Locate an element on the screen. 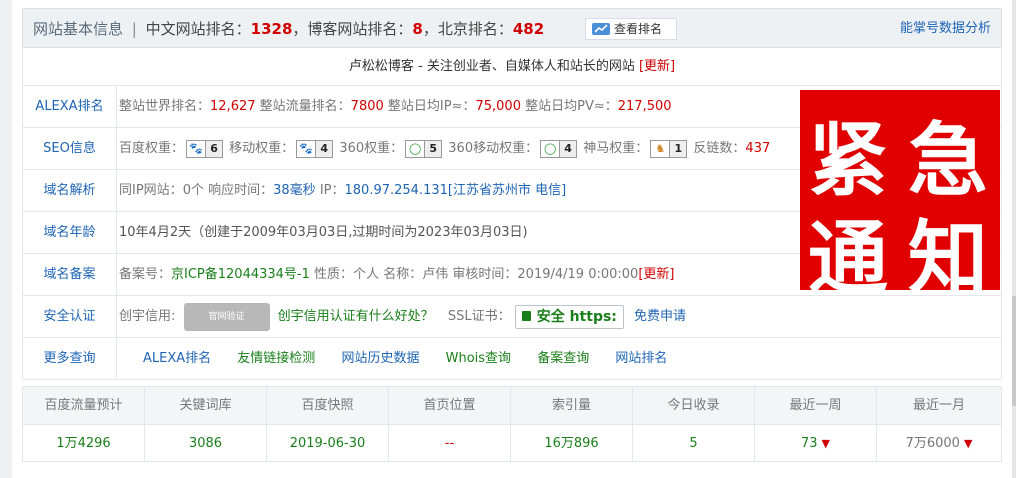 This screenshot has height=478, width=1016. urgent-notice-banner: 紧 急 通 知 is located at coordinates (900, 197).